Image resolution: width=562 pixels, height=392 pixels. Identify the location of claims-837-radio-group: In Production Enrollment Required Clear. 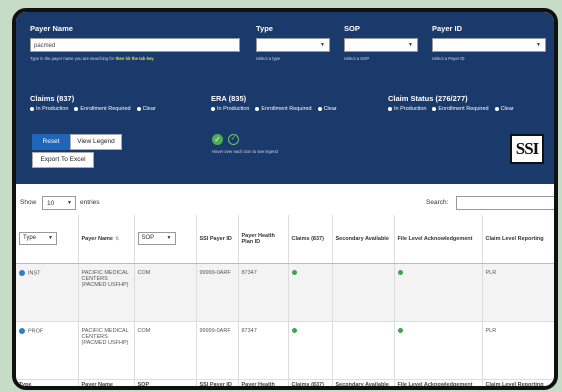
(93, 109).